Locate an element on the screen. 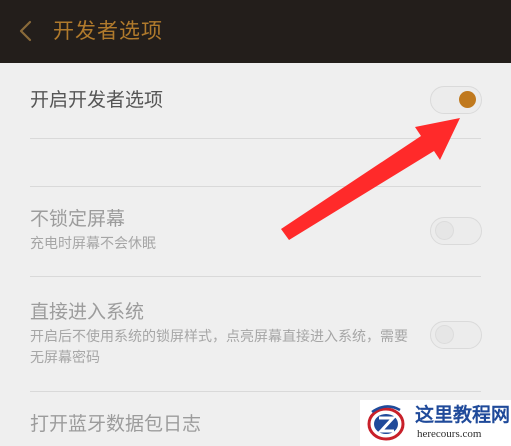  setting-title: 打开蓝牙数据包日志 is located at coordinates (116, 424).